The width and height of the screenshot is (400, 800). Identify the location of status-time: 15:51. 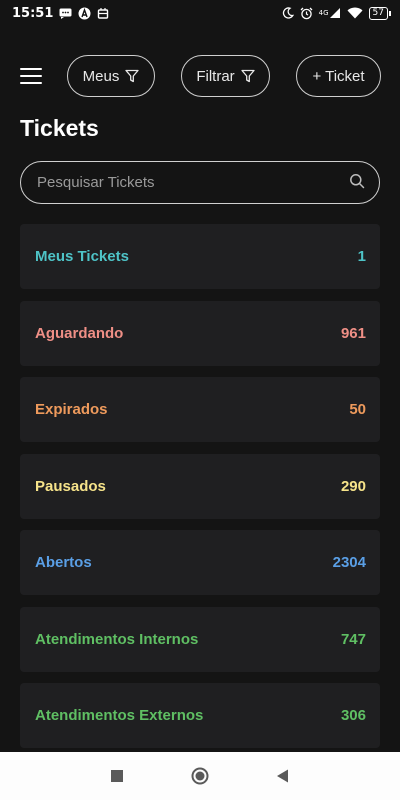
(33, 13).